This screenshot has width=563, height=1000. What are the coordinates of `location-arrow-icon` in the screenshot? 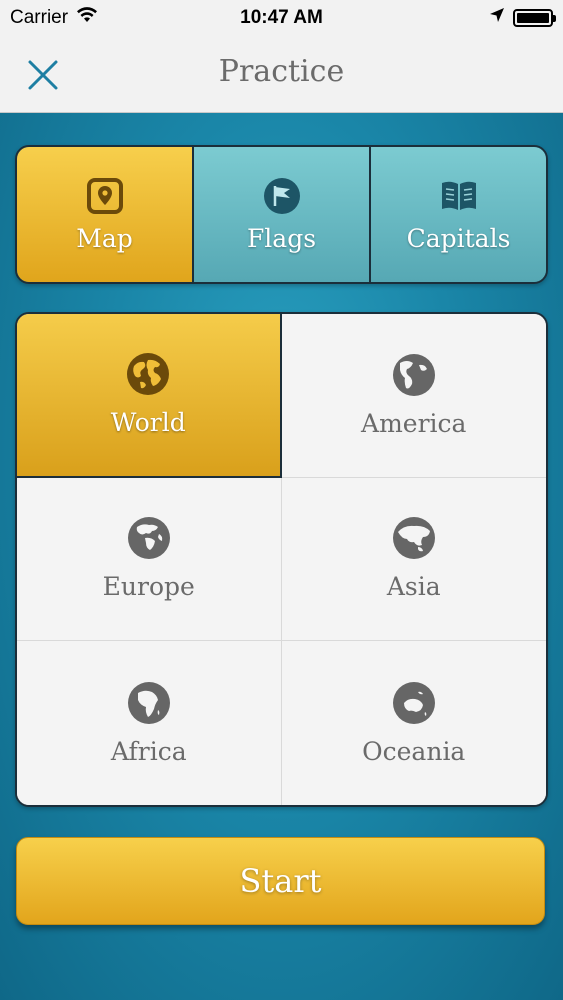 It's located at (497, 18).